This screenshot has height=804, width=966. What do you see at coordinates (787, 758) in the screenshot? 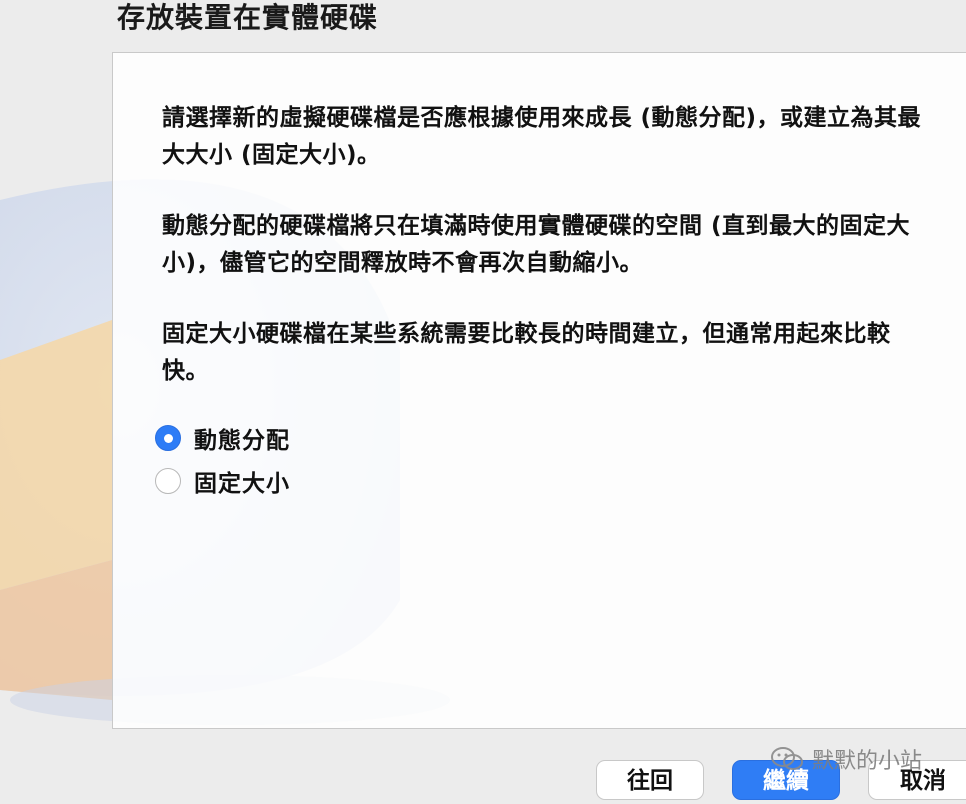
I see `wechat-icon` at bounding box center [787, 758].